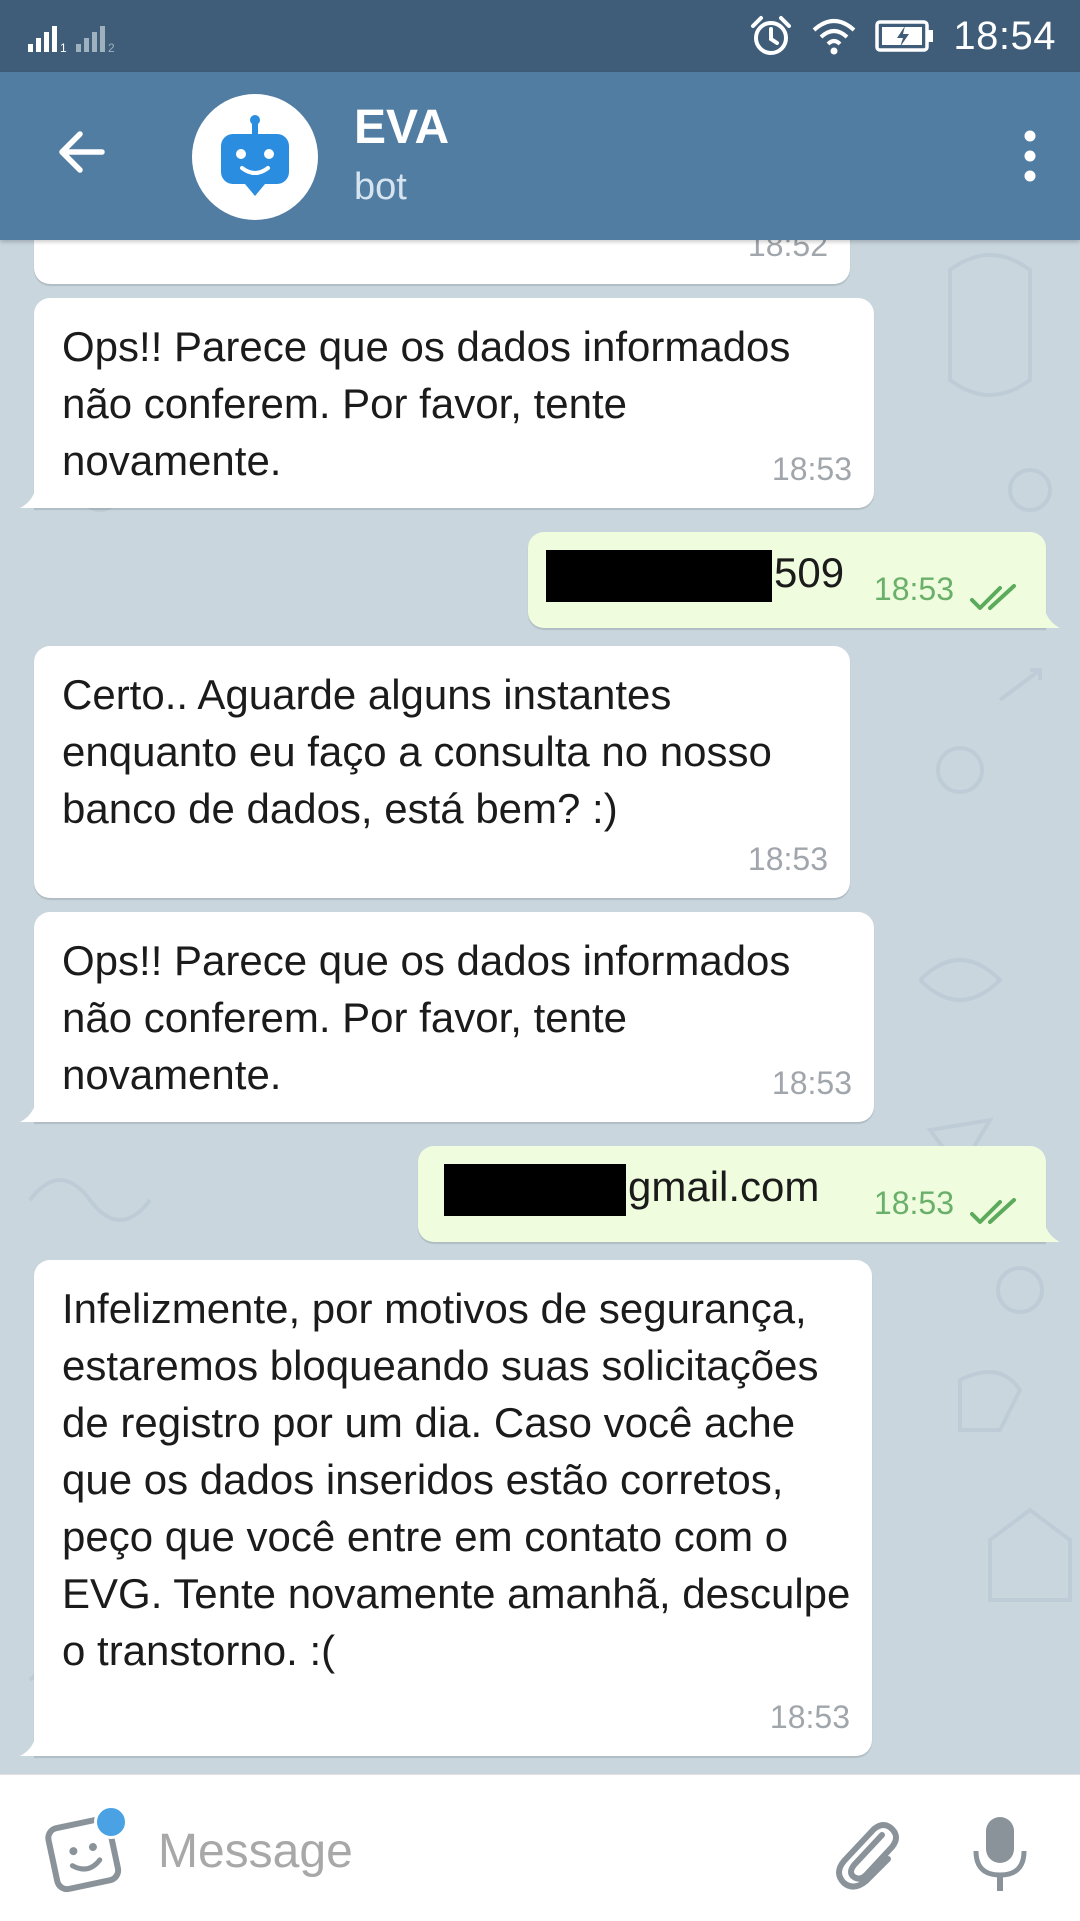 This screenshot has height=1921, width=1080. Describe the element at coordinates (1030, 156) in the screenshot. I see `more-vert-icon` at that location.